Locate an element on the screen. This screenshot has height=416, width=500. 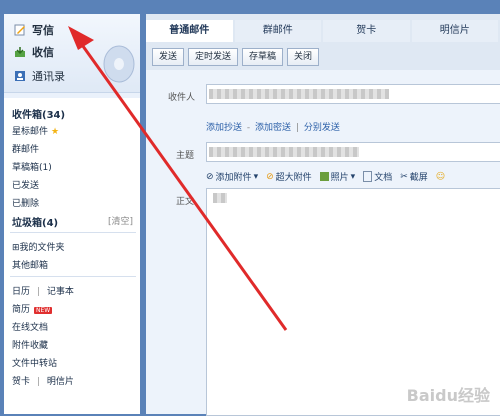
file-transfer-link: 文件中转站 is located at coordinates (34, 362).